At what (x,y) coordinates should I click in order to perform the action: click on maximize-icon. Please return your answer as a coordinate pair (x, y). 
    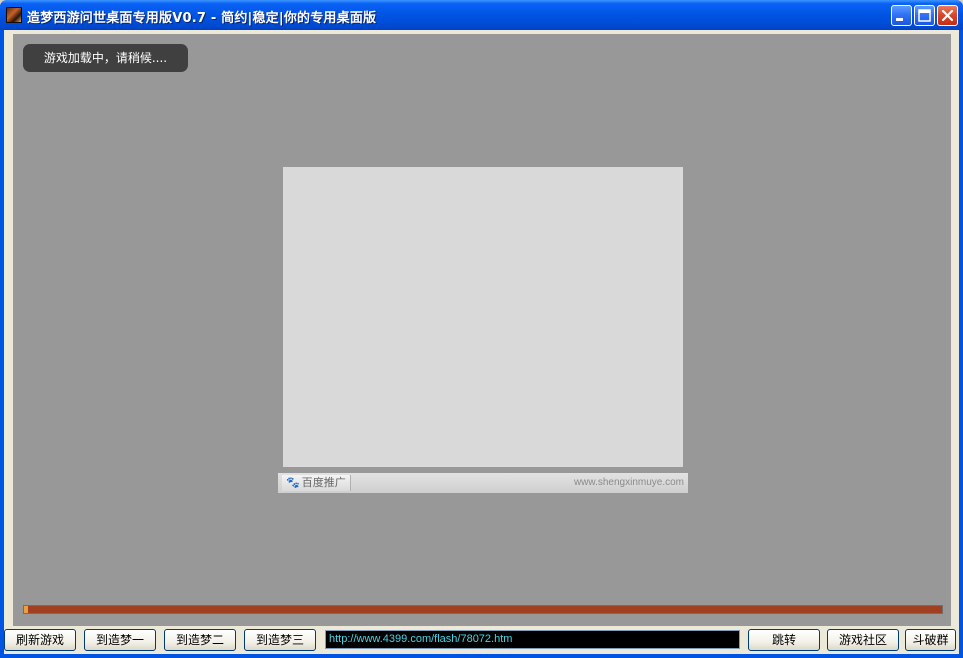
    Looking at the image, I should click on (924, 15).